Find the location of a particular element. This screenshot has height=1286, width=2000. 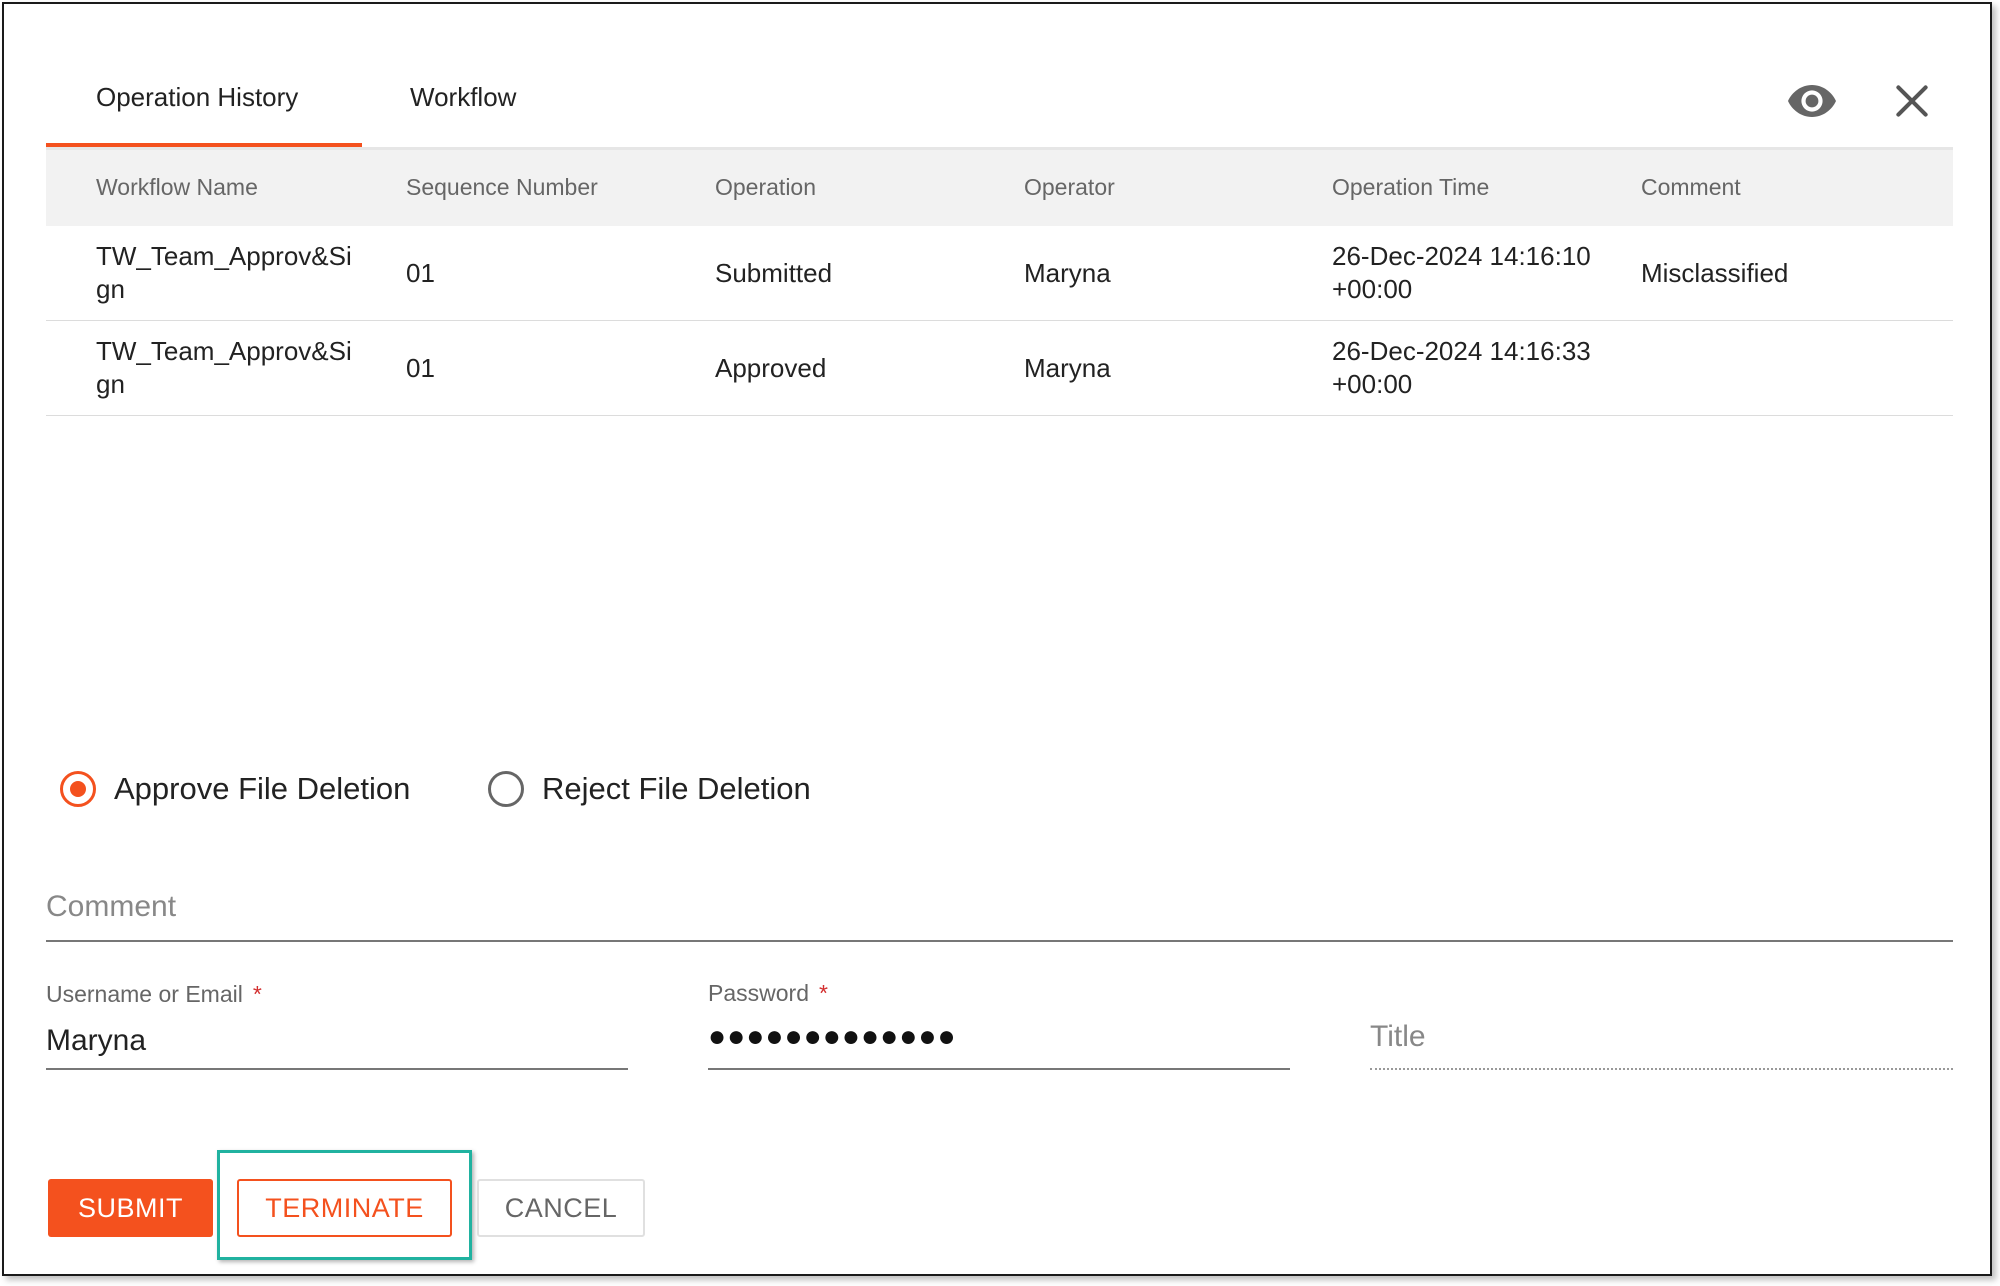

column-header-workflow-name: Workflow Name is located at coordinates (177, 187).